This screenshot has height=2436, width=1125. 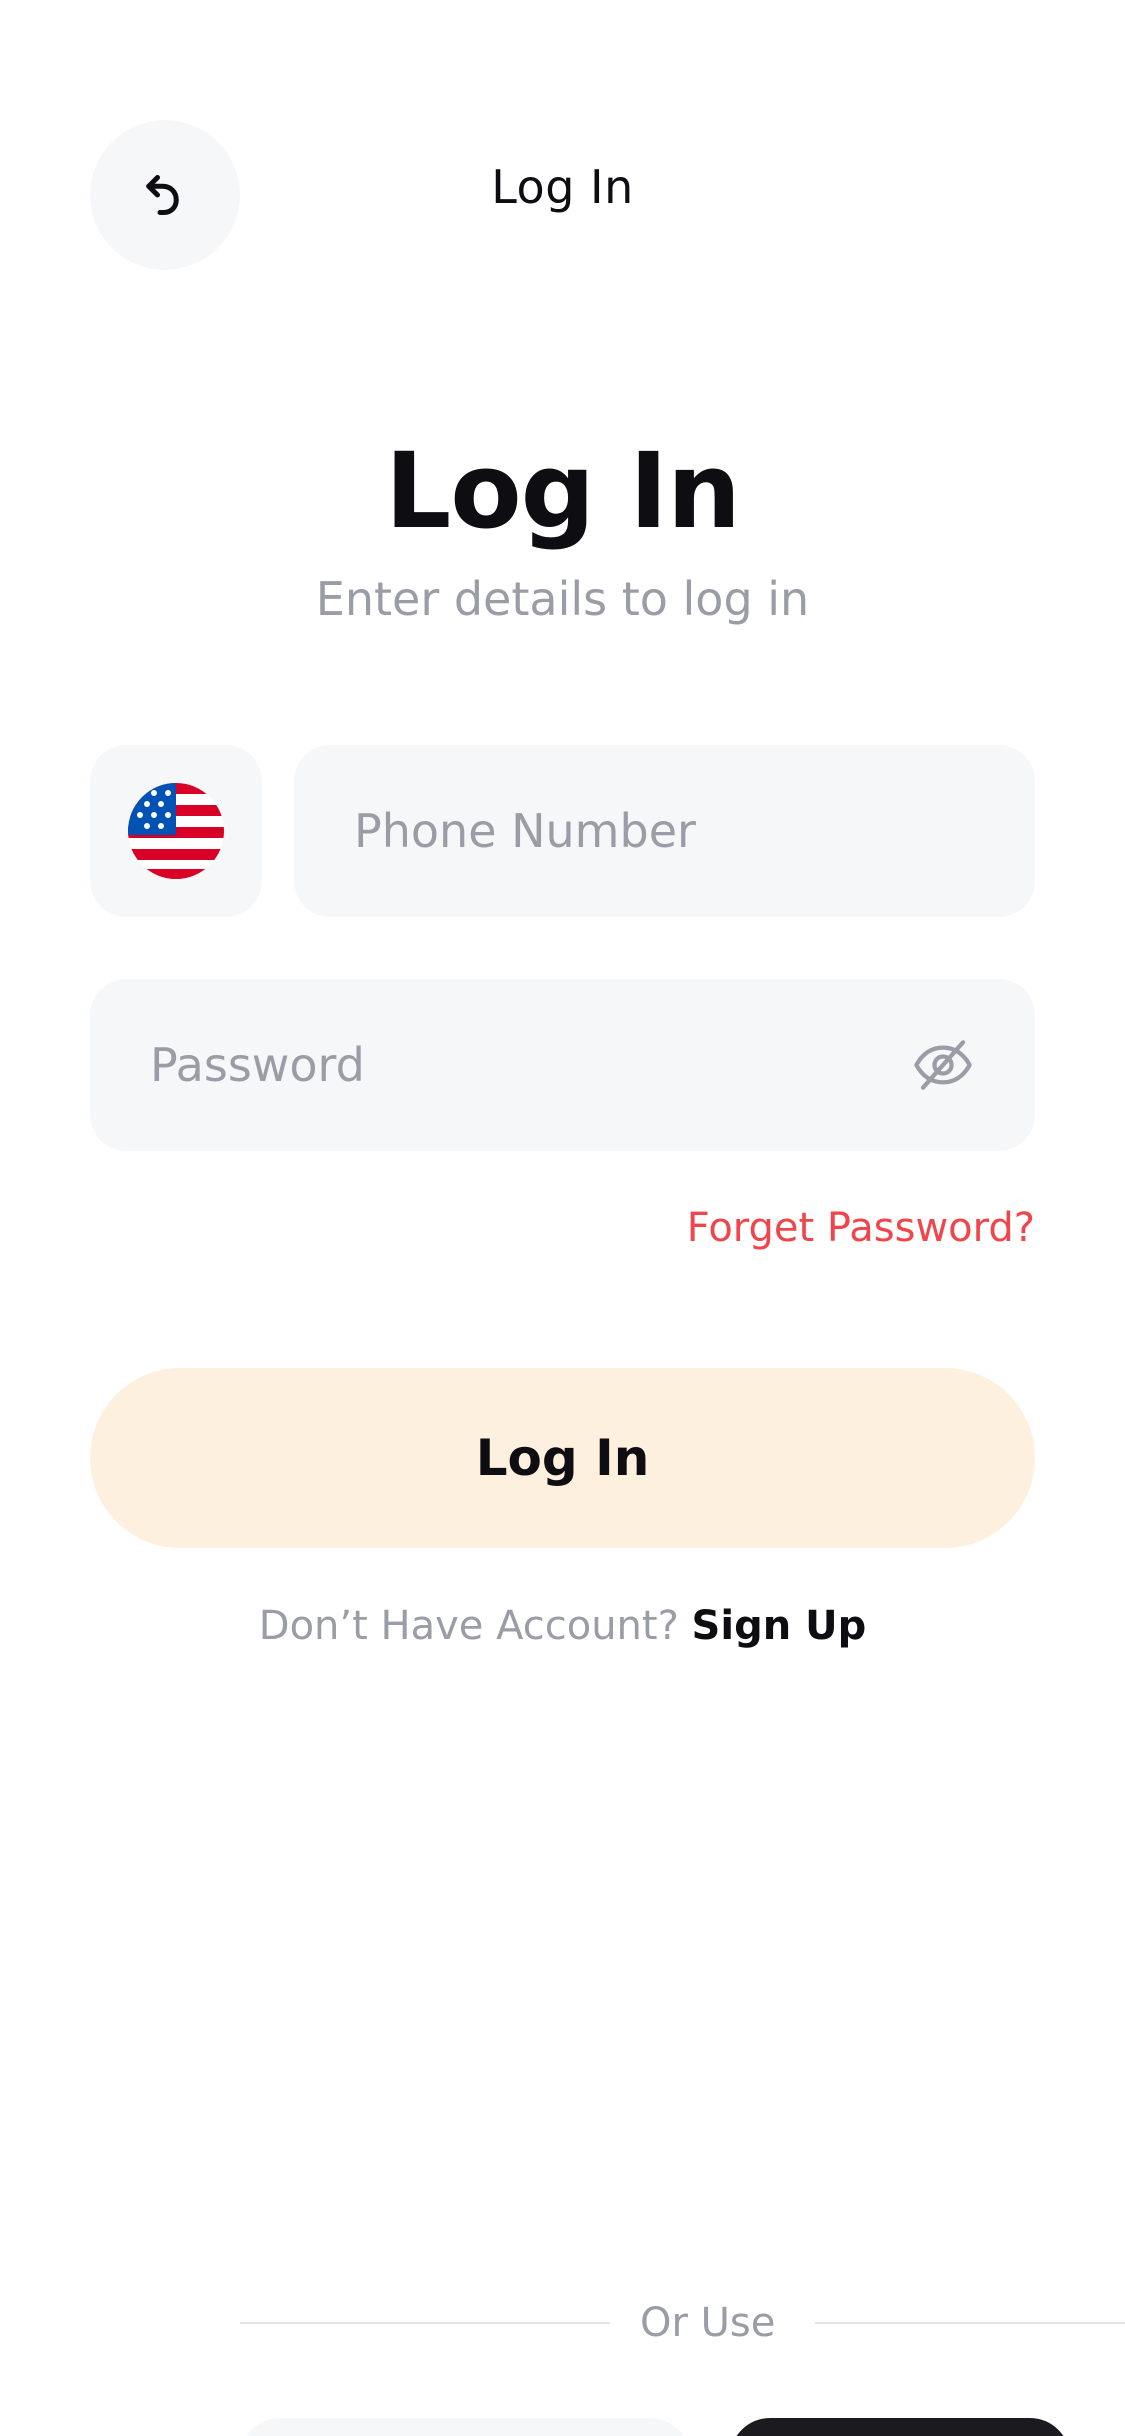 What do you see at coordinates (708, 2323) in the screenshot?
I see `or-use-label: Or Use` at bounding box center [708, 2323].